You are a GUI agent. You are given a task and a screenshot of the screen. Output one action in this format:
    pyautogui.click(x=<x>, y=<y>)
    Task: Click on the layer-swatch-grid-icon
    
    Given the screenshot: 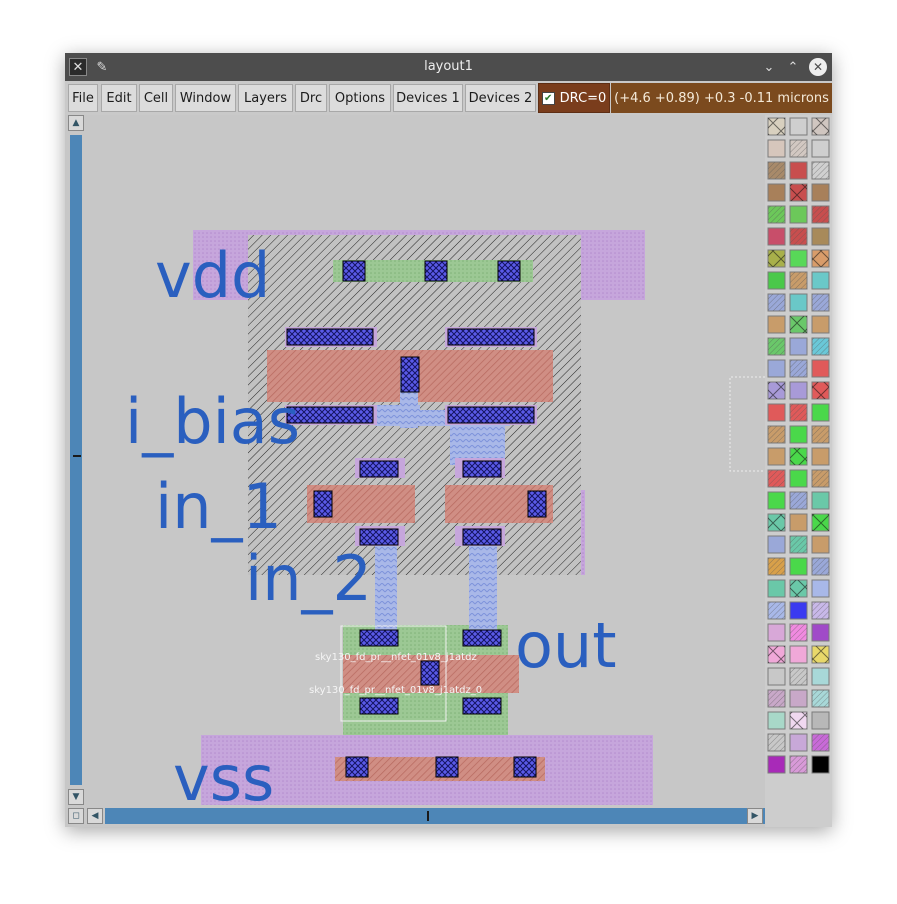 What is the action you would take?
    pyautogui.click(x=798, y=471)
    